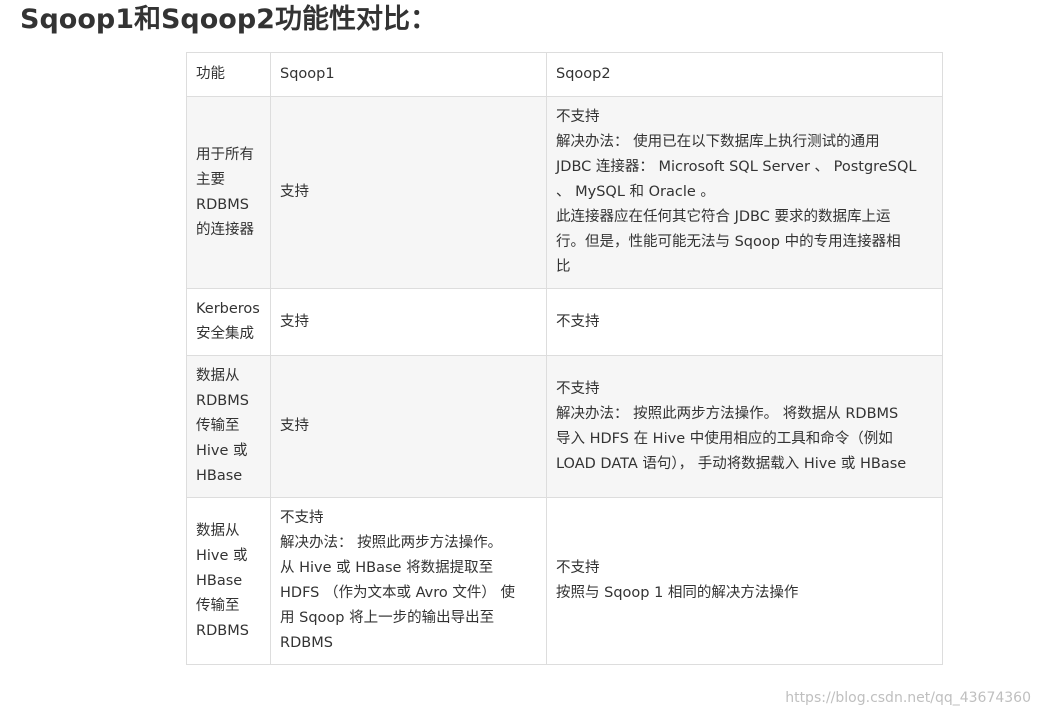  What do you see at coordinates (228, 192) in the screenshot?
I see `feature-cell: 用于所有 主要 RDBMS 的连接器` at bounding box center [228, 192].